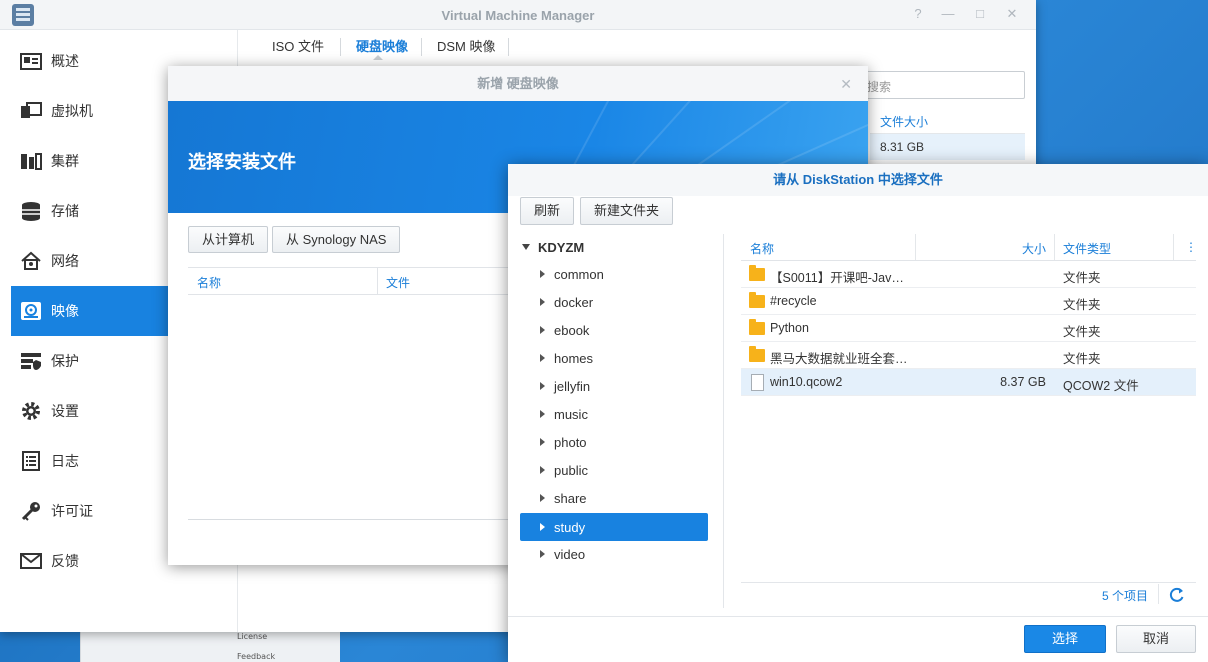 The width and height of the screenshot is (1208, 662). What do you see at coordinates (1065, 639) in the screenshot?
I see `select-button: 选择` at bounding box center [1065, 639].